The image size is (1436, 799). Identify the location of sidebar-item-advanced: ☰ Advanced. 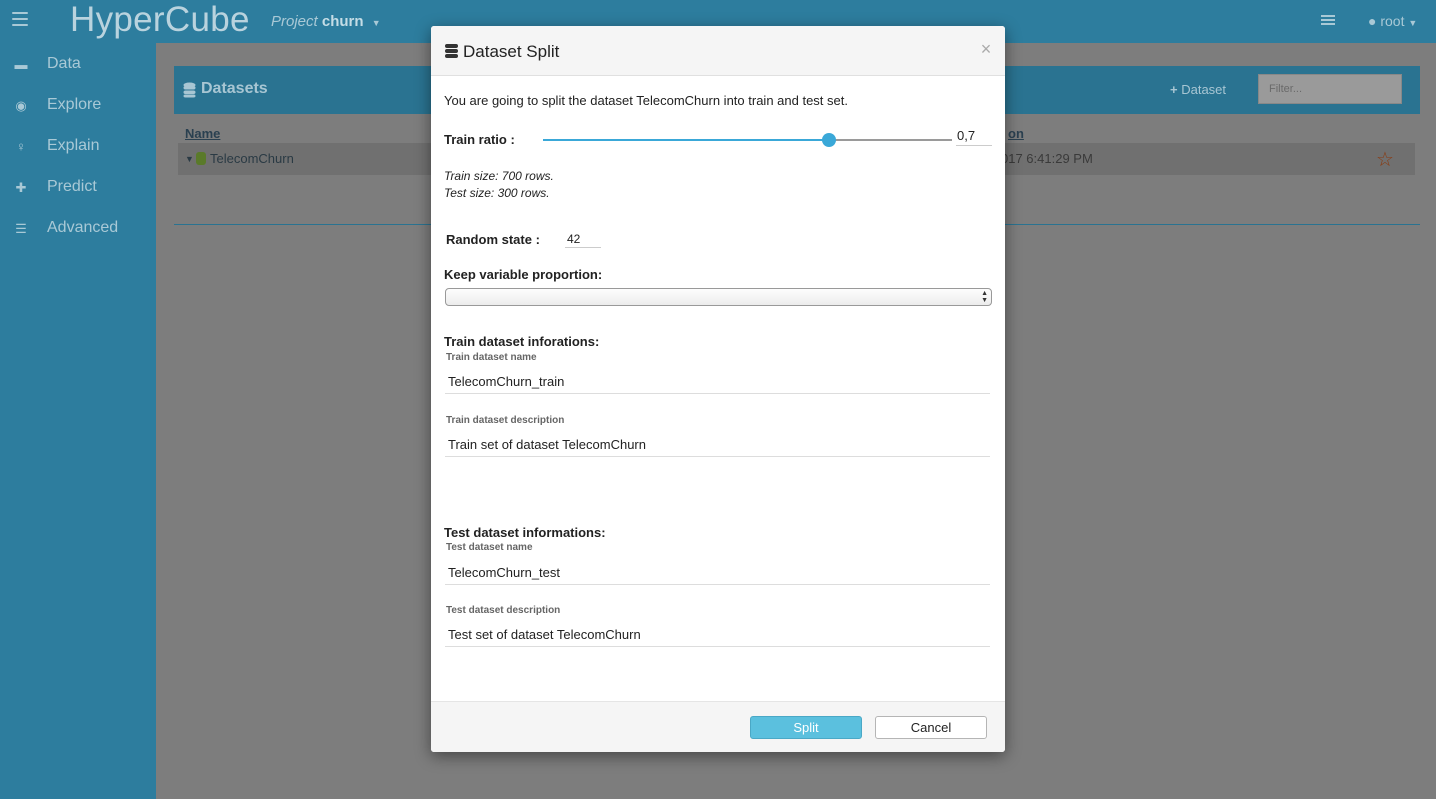
(78, 229).